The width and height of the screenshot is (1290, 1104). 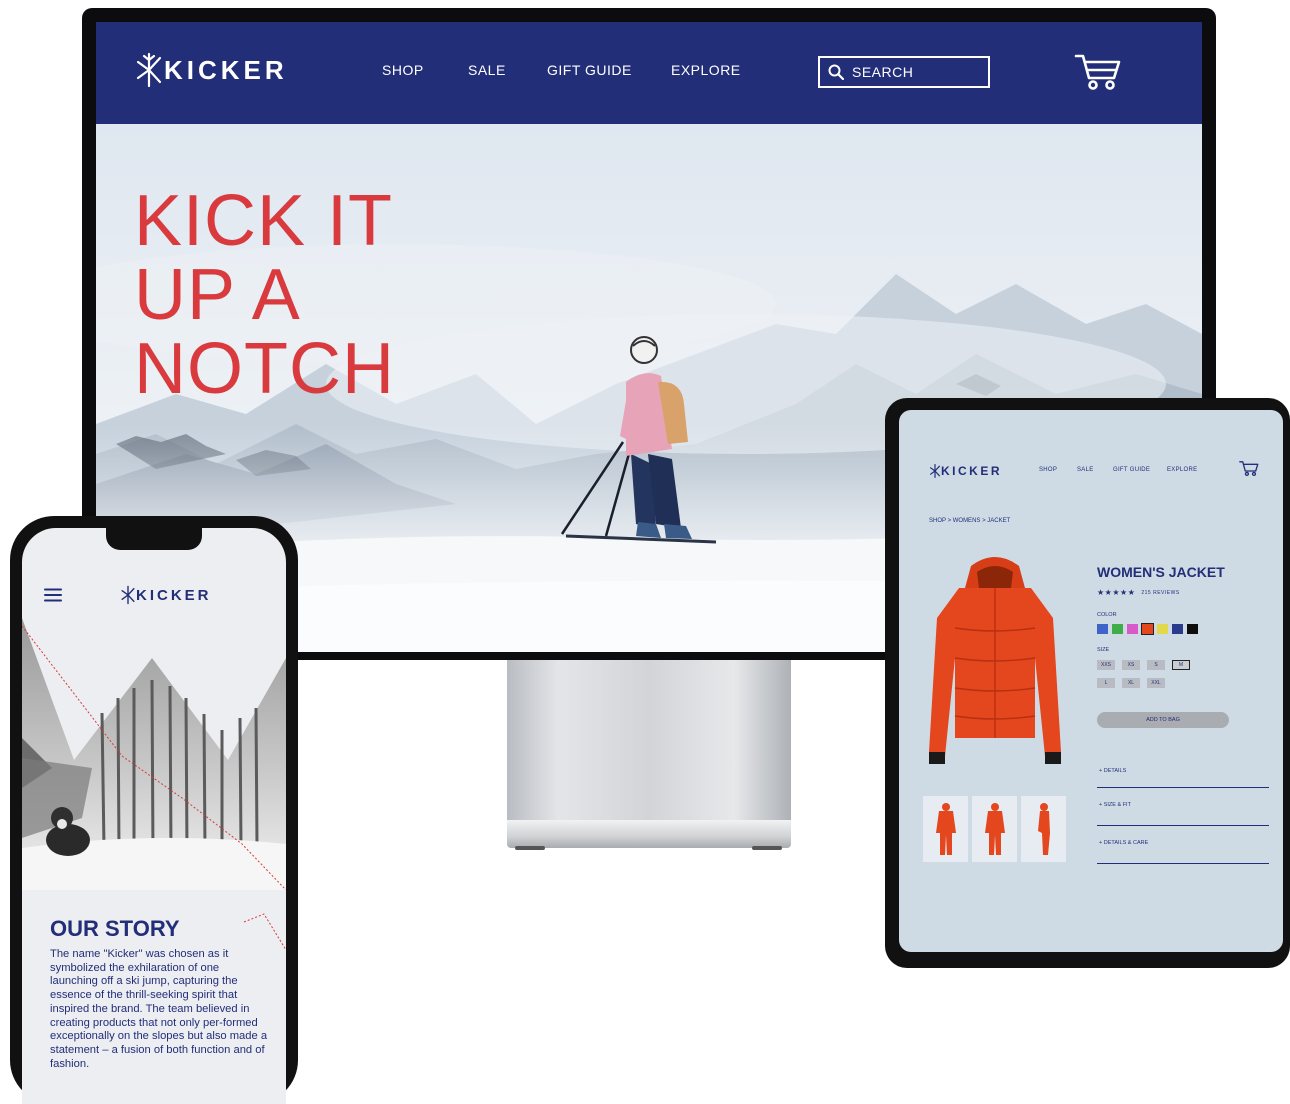 I want to click on thumbnail-side, so click(x=1043, y=829).